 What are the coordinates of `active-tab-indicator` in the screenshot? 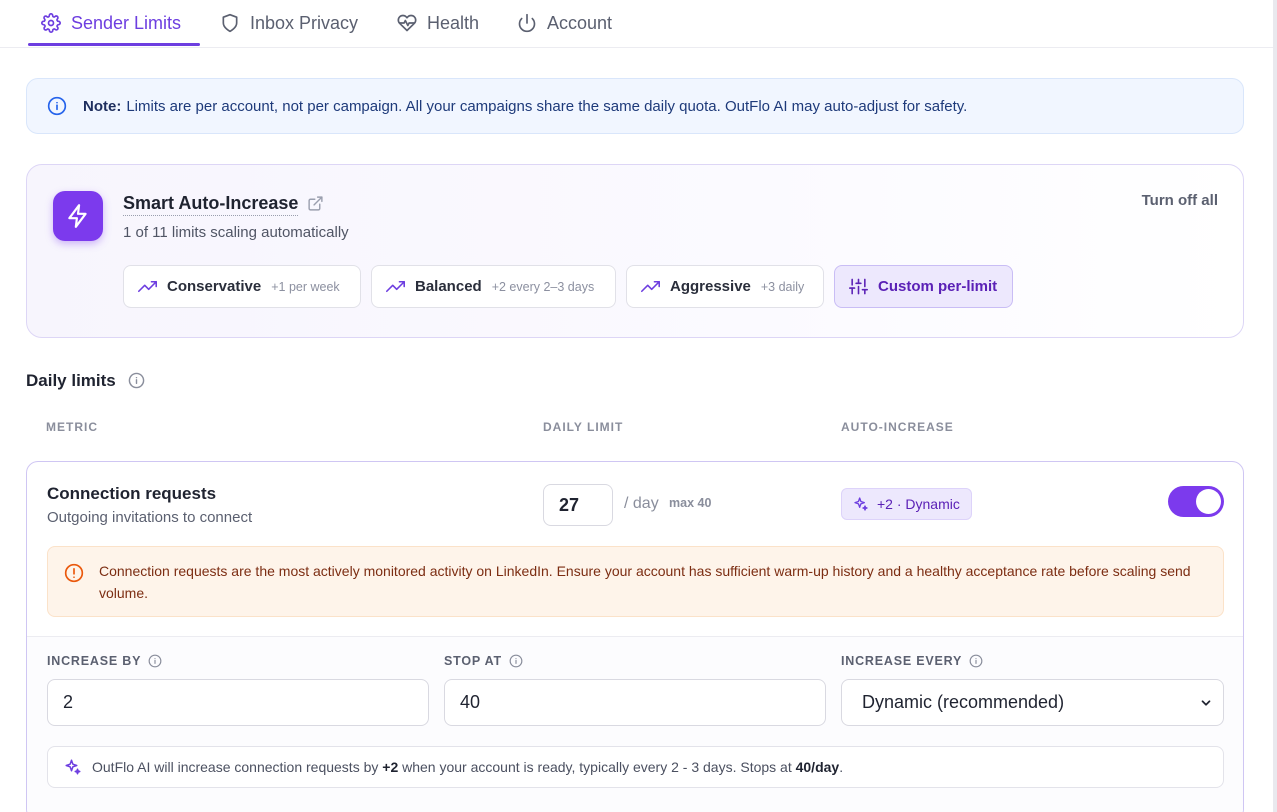 It's located at (114, 44).